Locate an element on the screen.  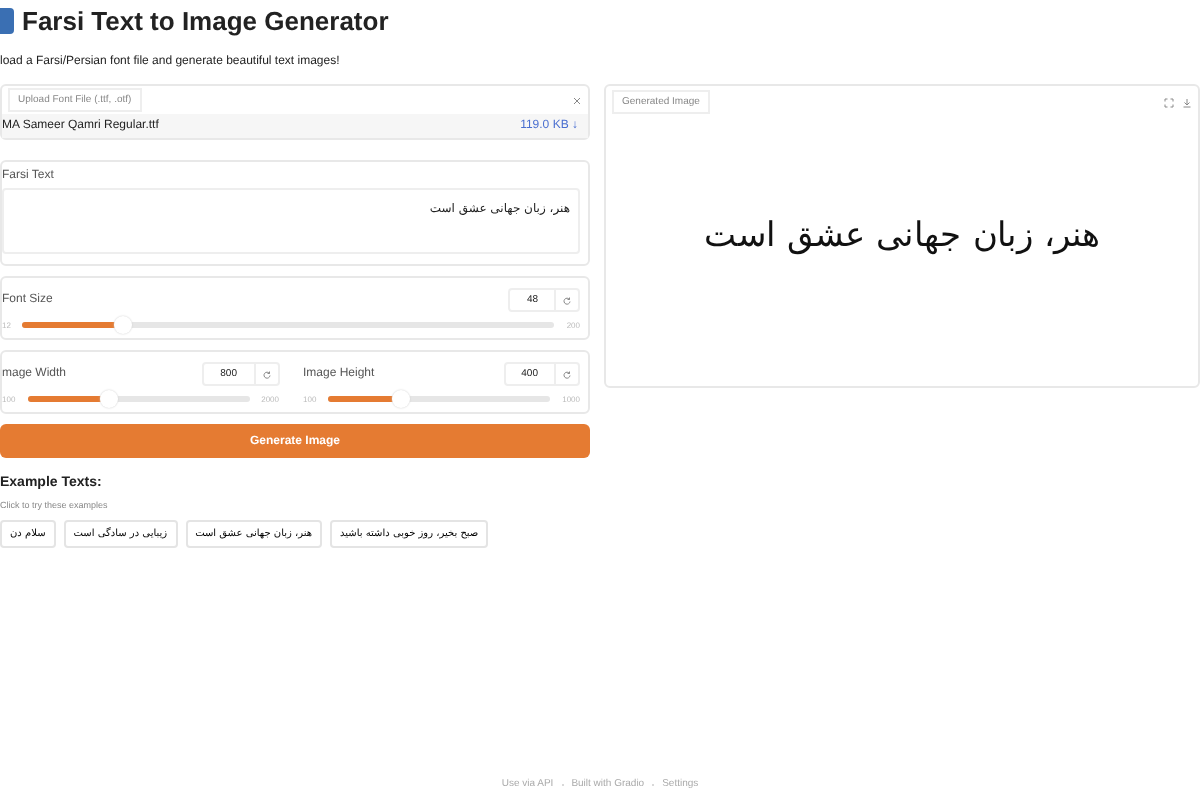
page-title: Farsi Text to Image Generator is located at coordinates (205, 21).